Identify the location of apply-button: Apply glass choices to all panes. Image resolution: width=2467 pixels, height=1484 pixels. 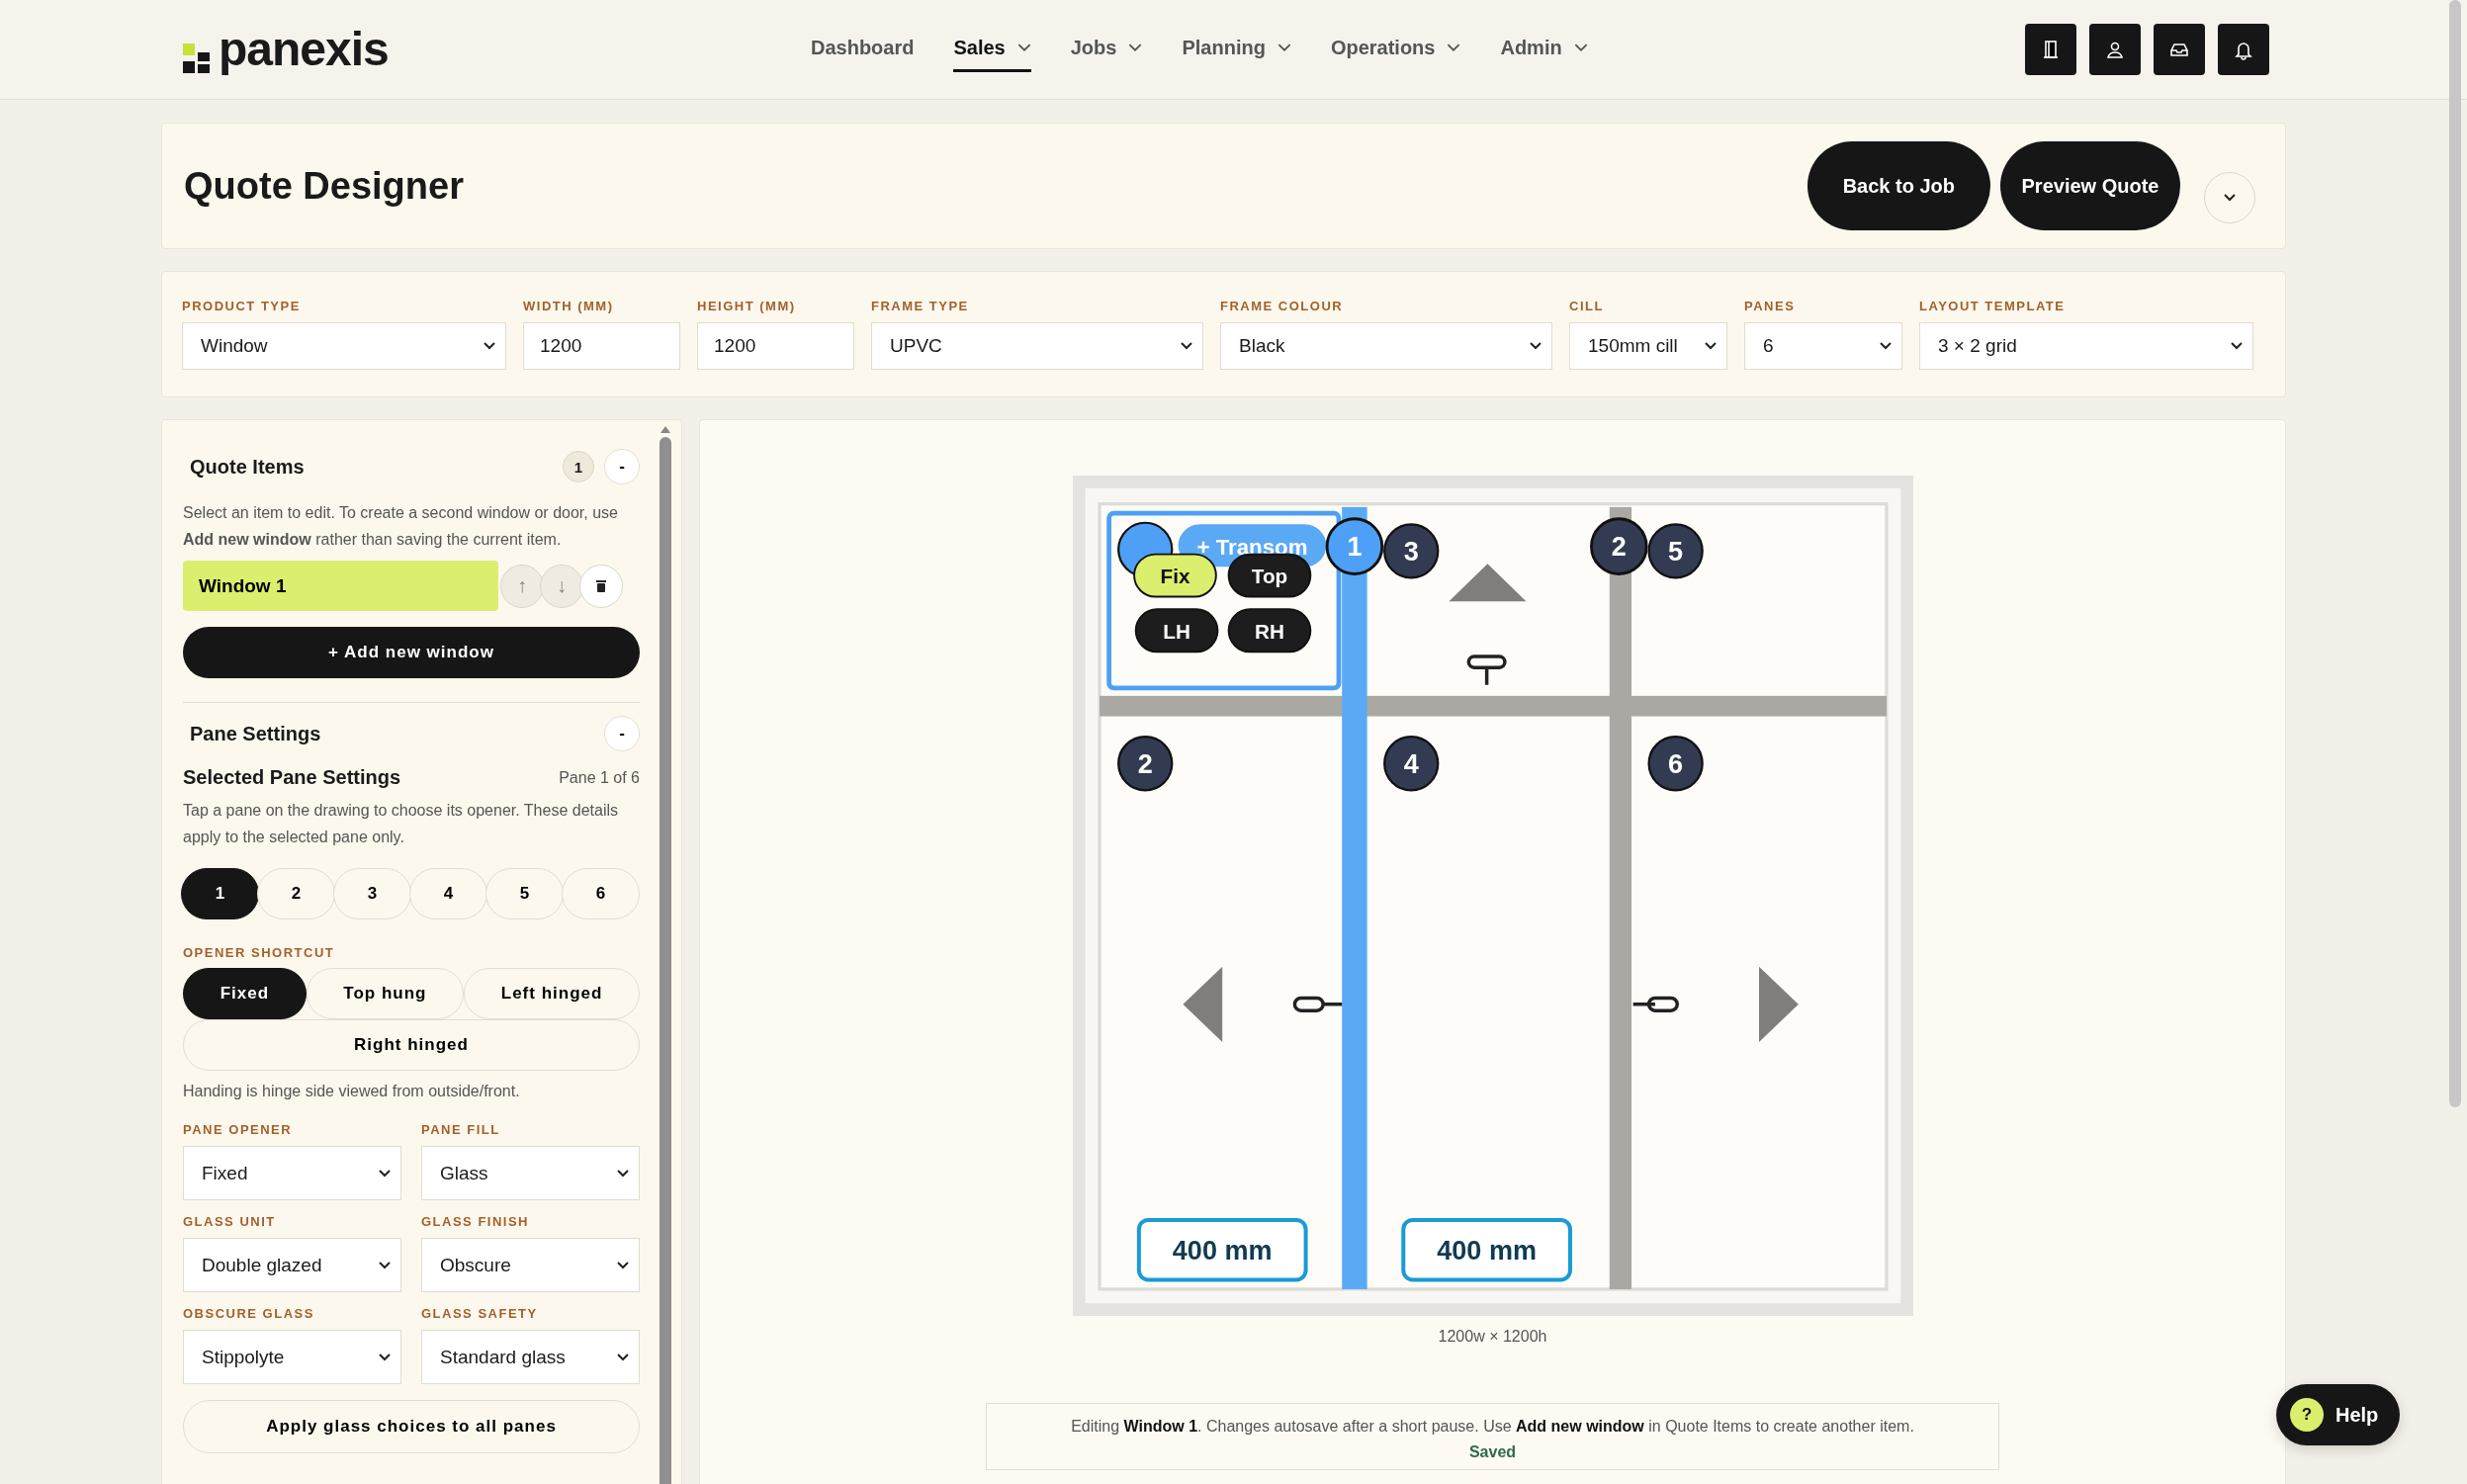
(411, 1426).